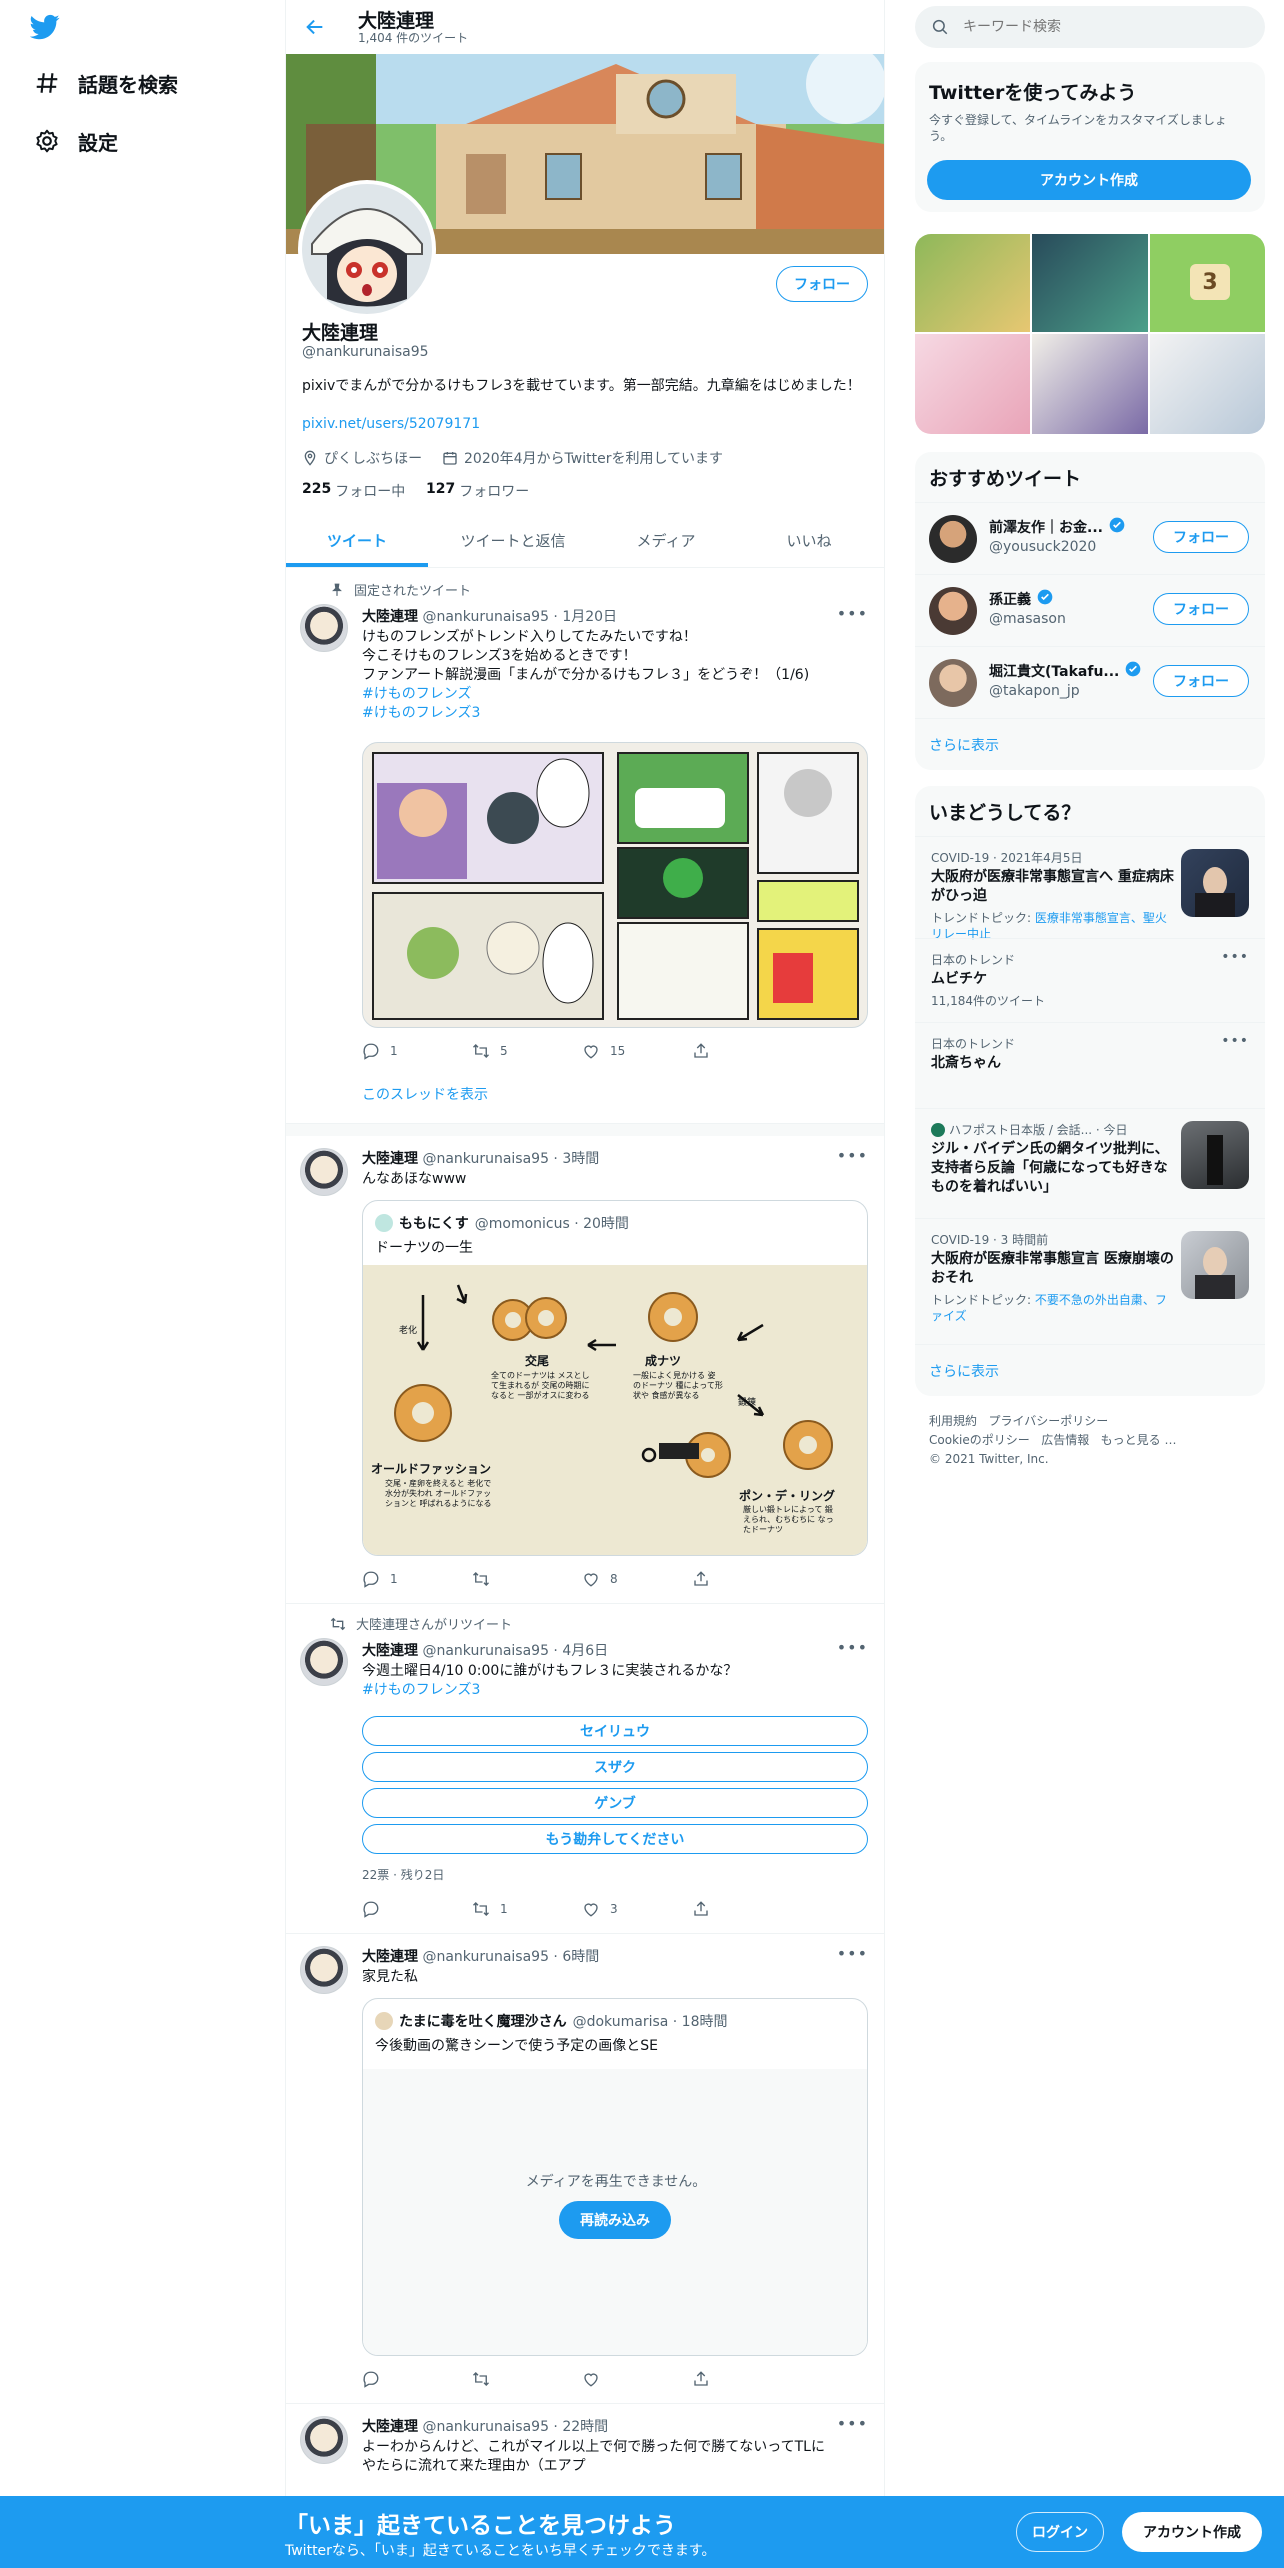  I want to click on twitter-logo-icon, so click(45, 27).